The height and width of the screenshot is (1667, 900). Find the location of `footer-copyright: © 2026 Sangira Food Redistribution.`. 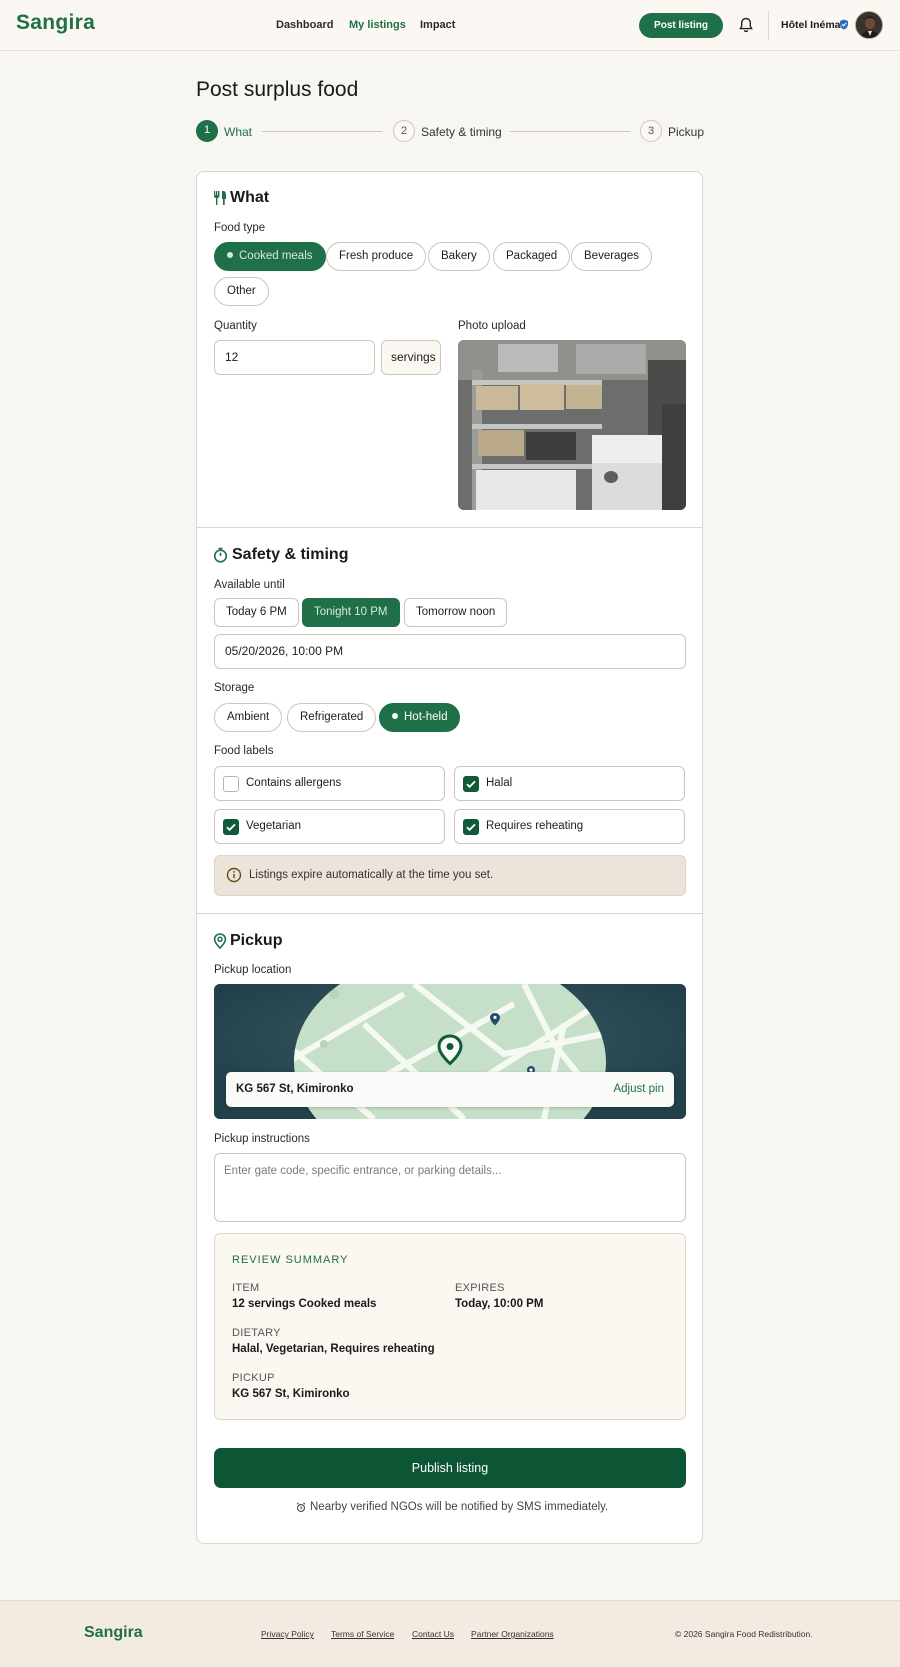

footer-copyright: © 2026 Sangira Food Redistribution. is located at coordinates (744, 1634).